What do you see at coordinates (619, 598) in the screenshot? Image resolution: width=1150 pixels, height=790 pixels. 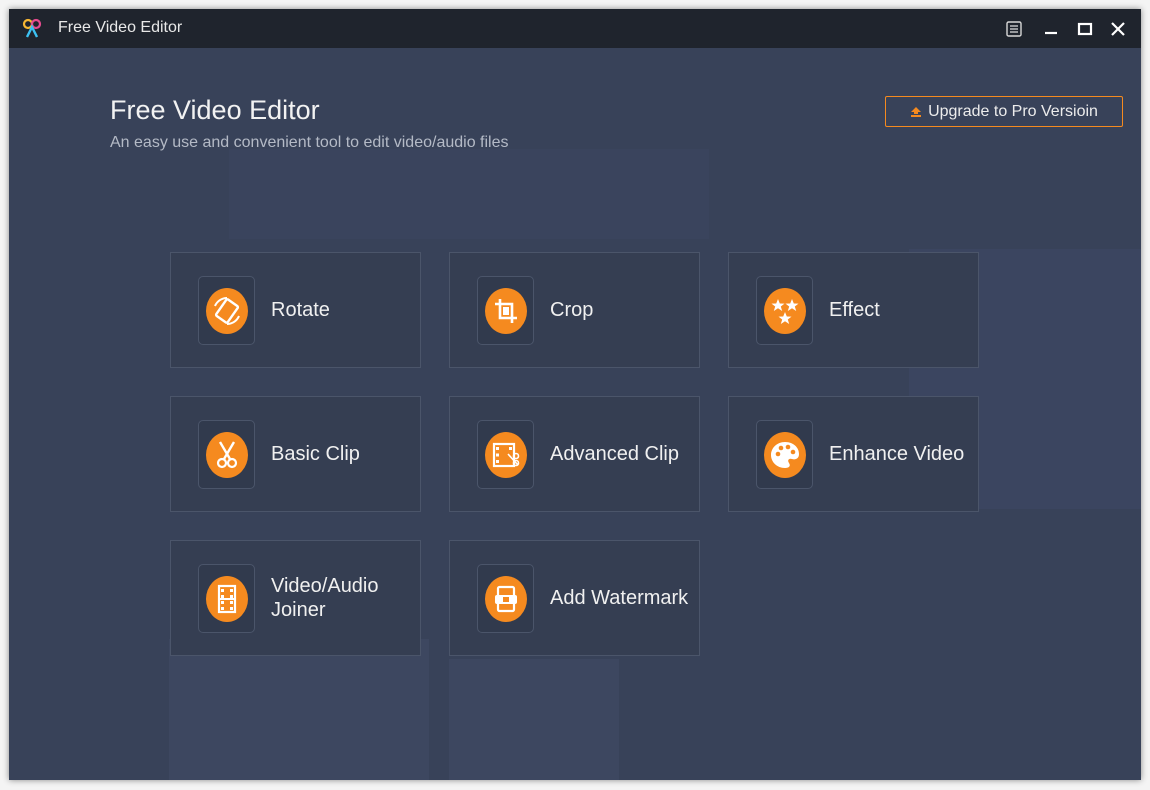 I see `tile-label: Add Watermark` at bounding box center [619, 598].